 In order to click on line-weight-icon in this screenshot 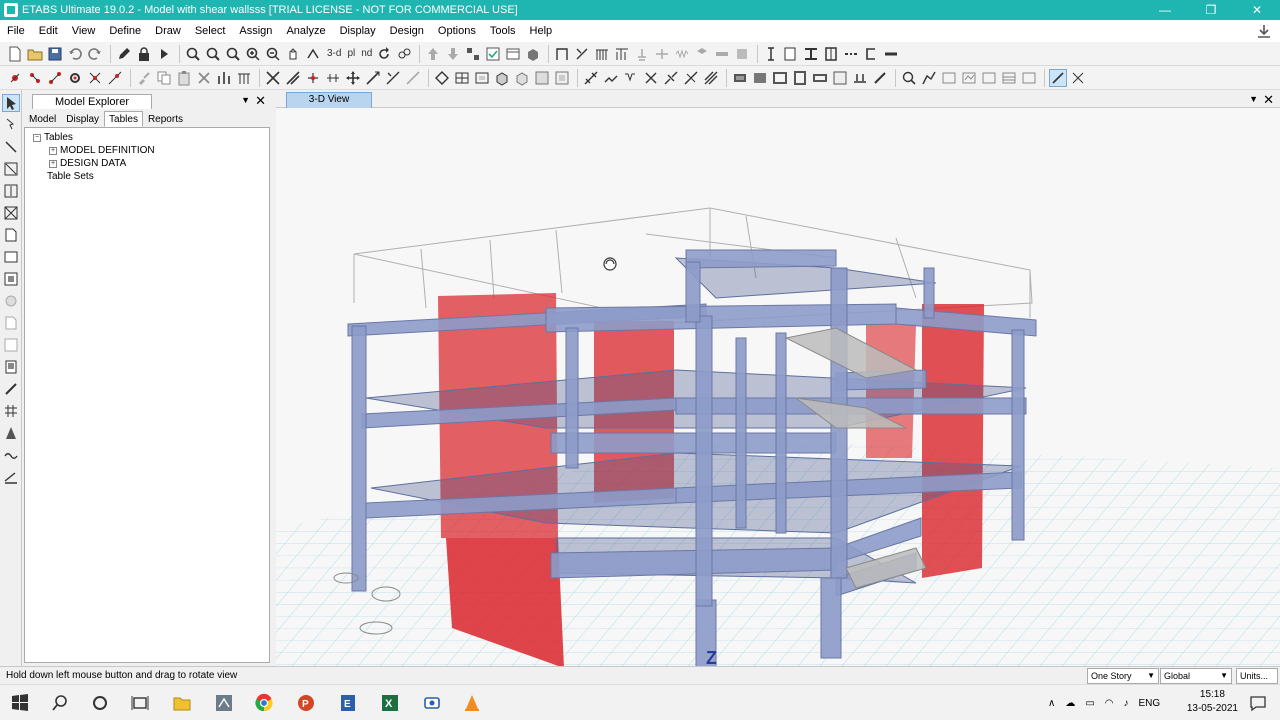, I will do `click(891, 54)`.